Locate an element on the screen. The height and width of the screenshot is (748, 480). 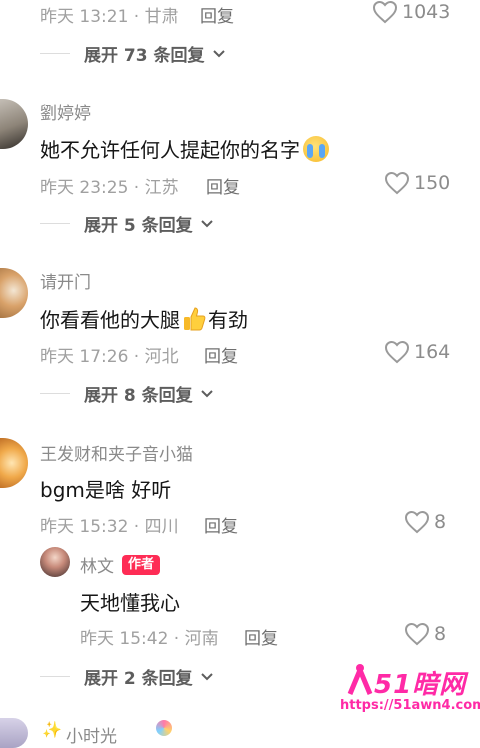
reply-content: 天地懂我心 is located at coordinates (130, 603).